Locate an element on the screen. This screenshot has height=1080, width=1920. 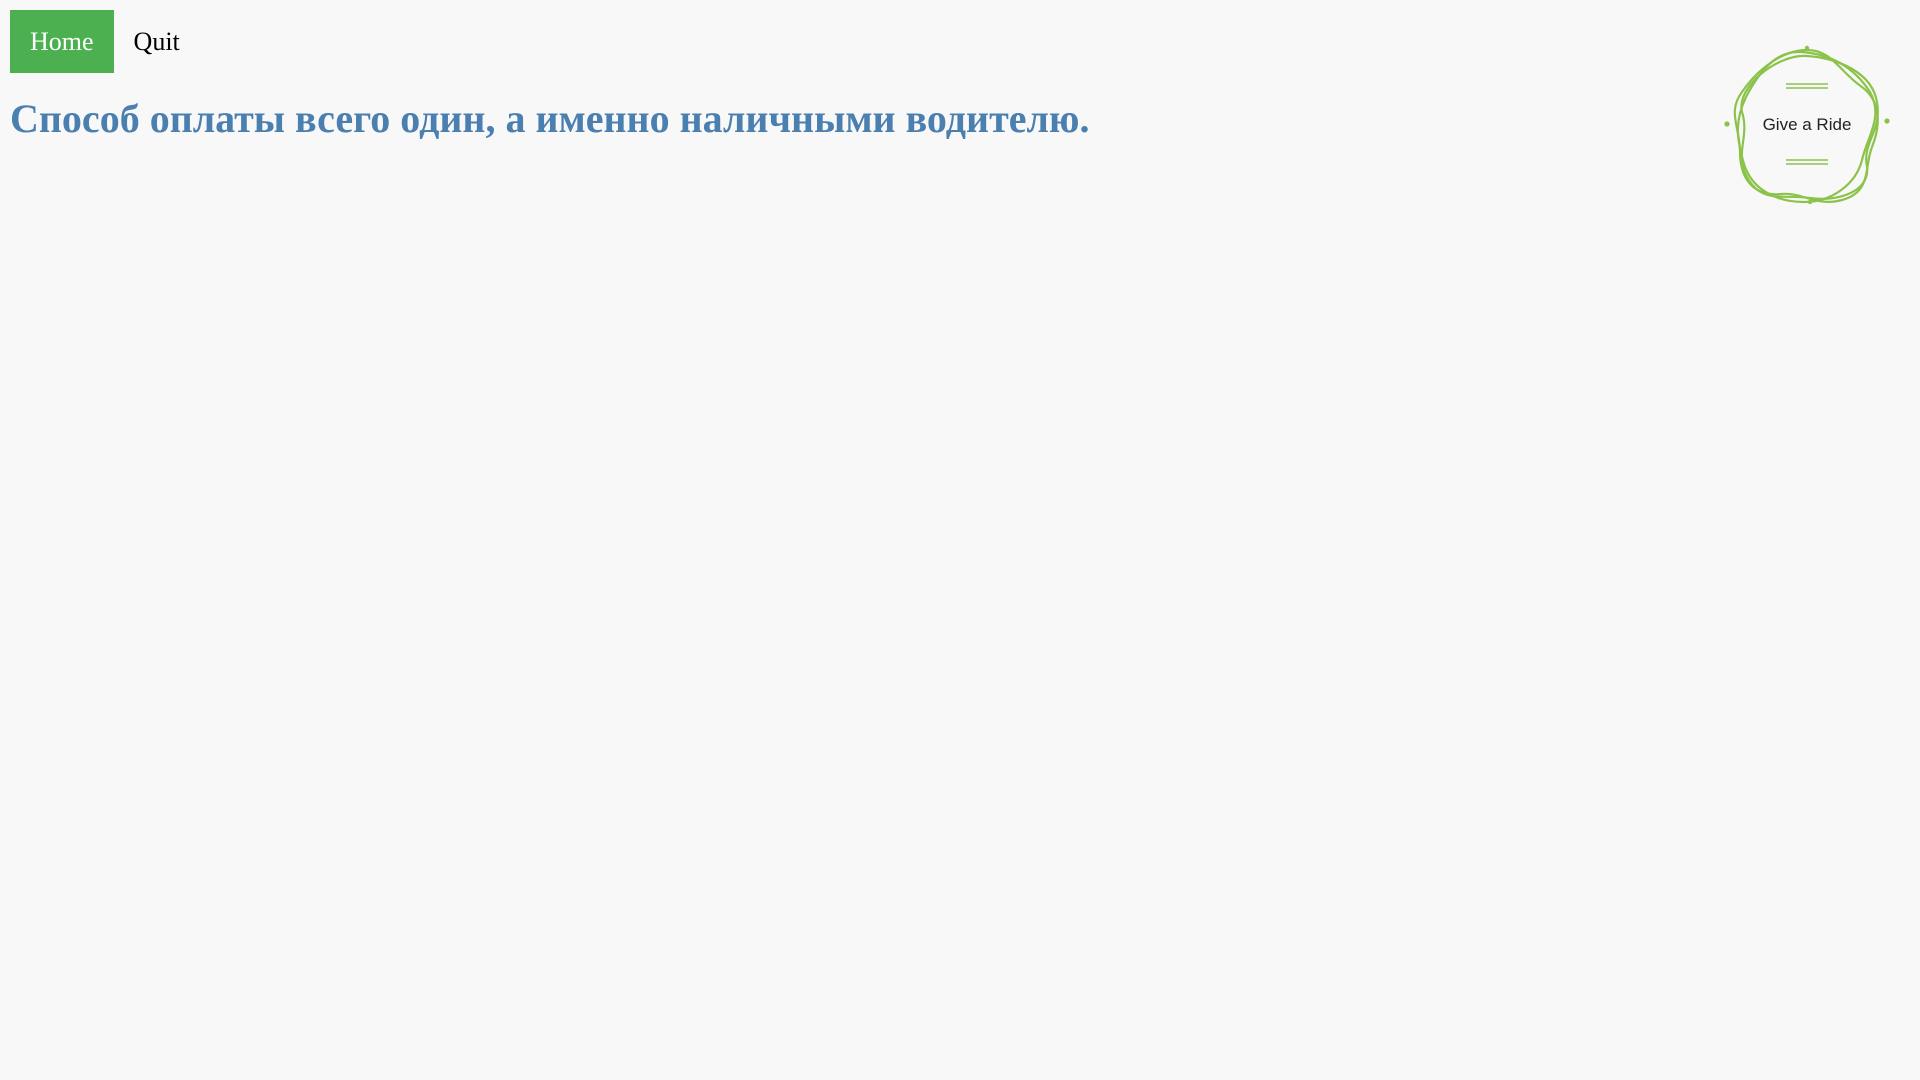
logo-text: Give a Ride is located at coordinates (1807, 124).